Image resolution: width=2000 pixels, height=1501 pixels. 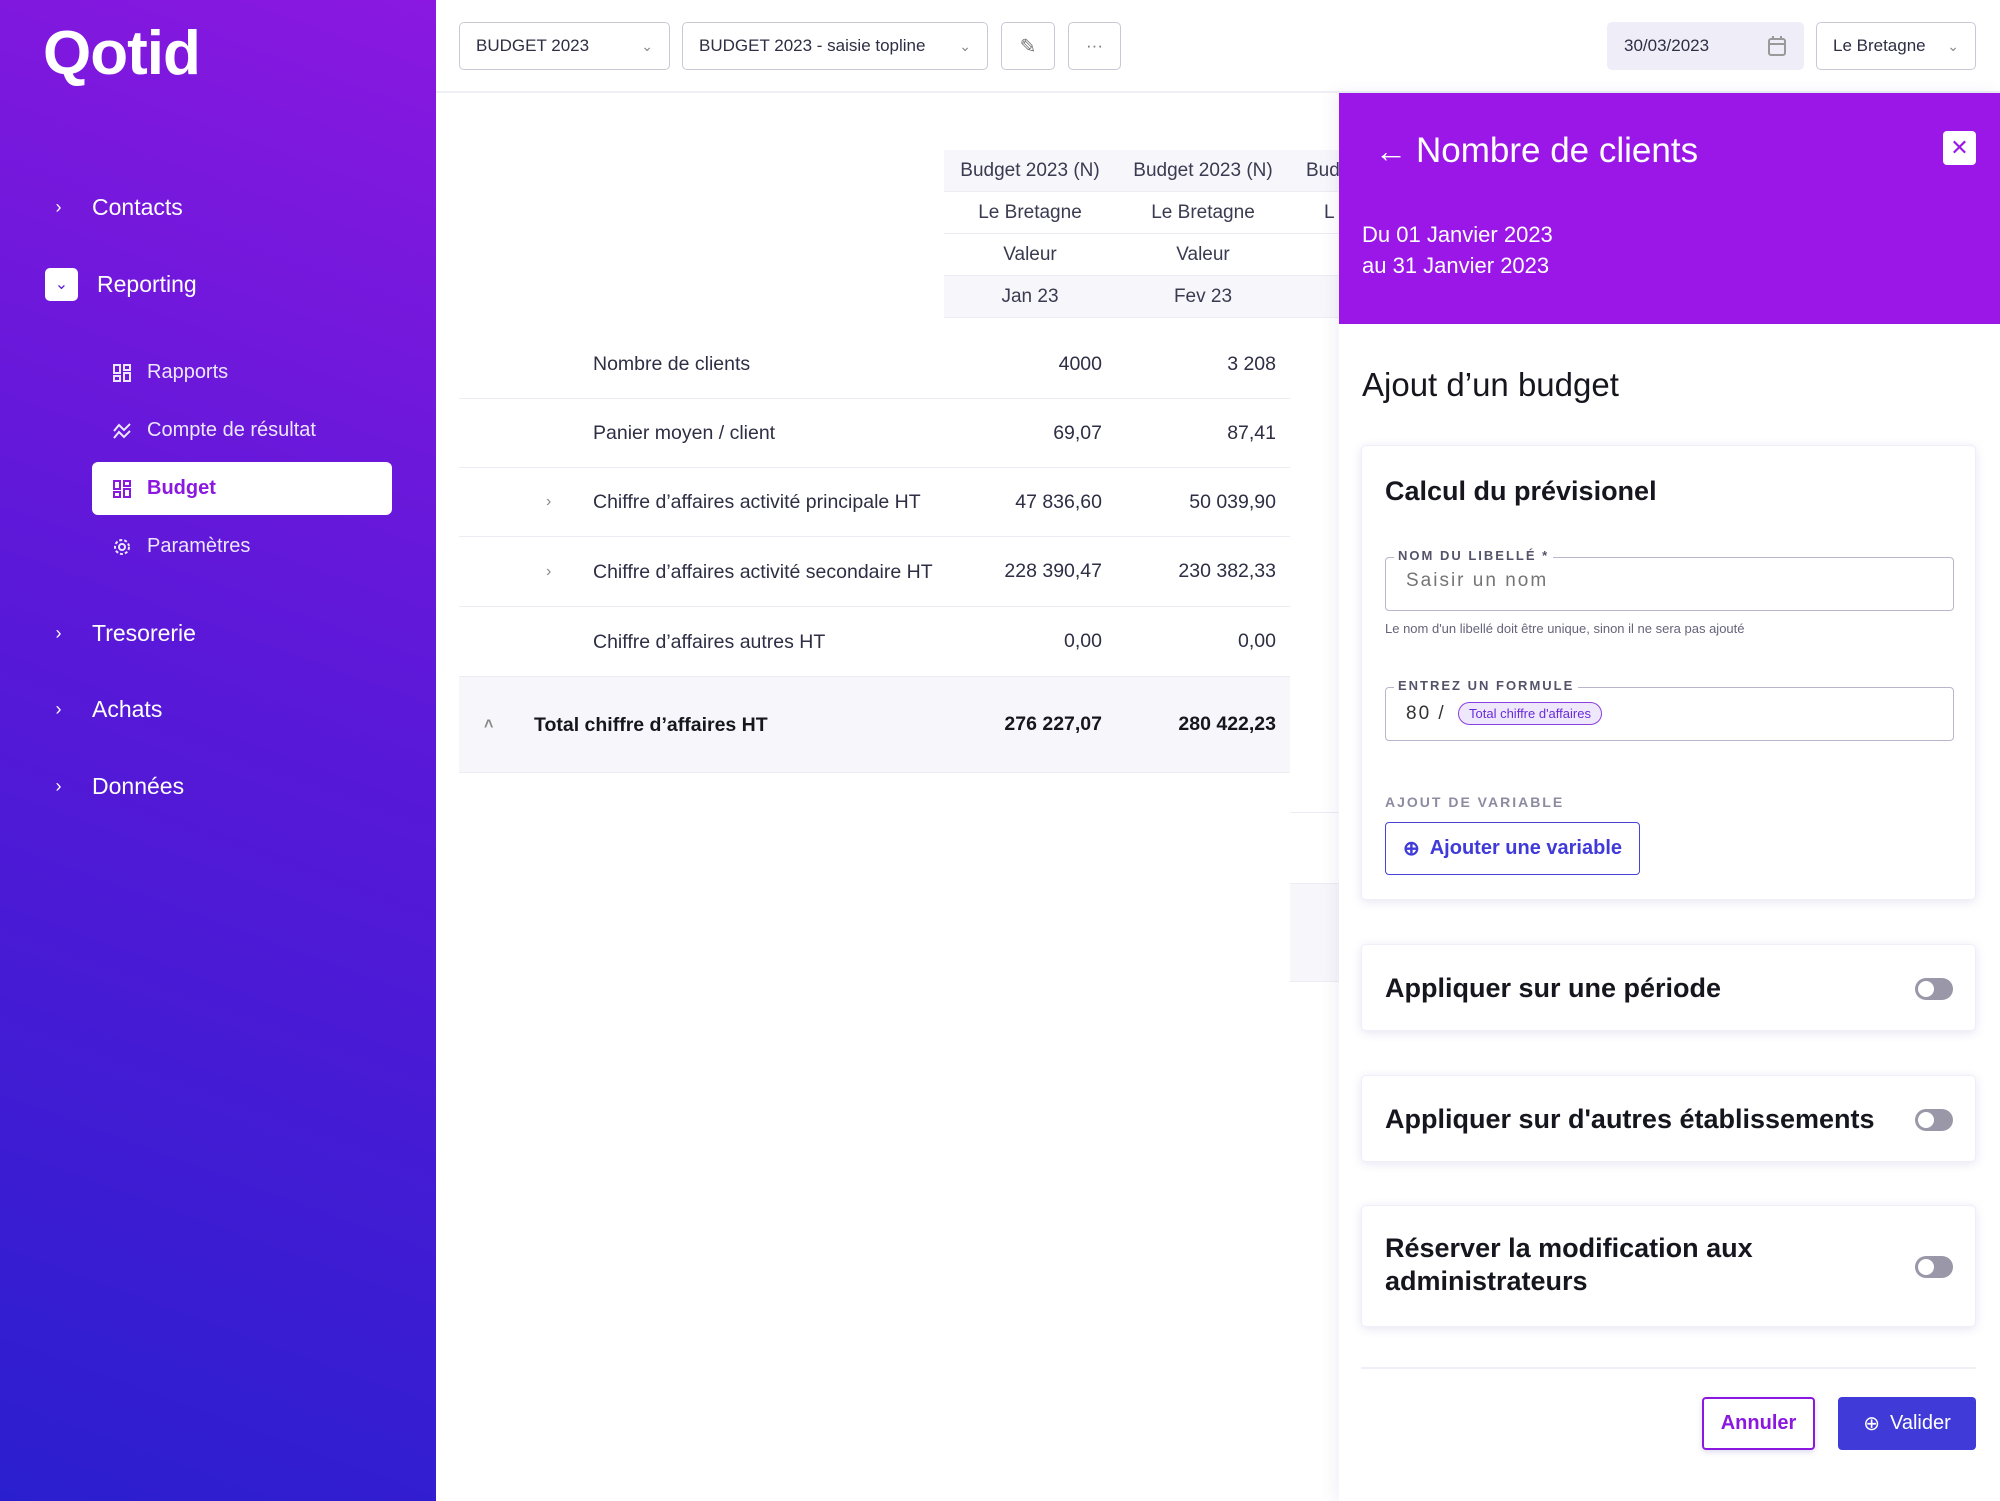 I want to click on header-cell: Bud, so click(x=1314, y=171).